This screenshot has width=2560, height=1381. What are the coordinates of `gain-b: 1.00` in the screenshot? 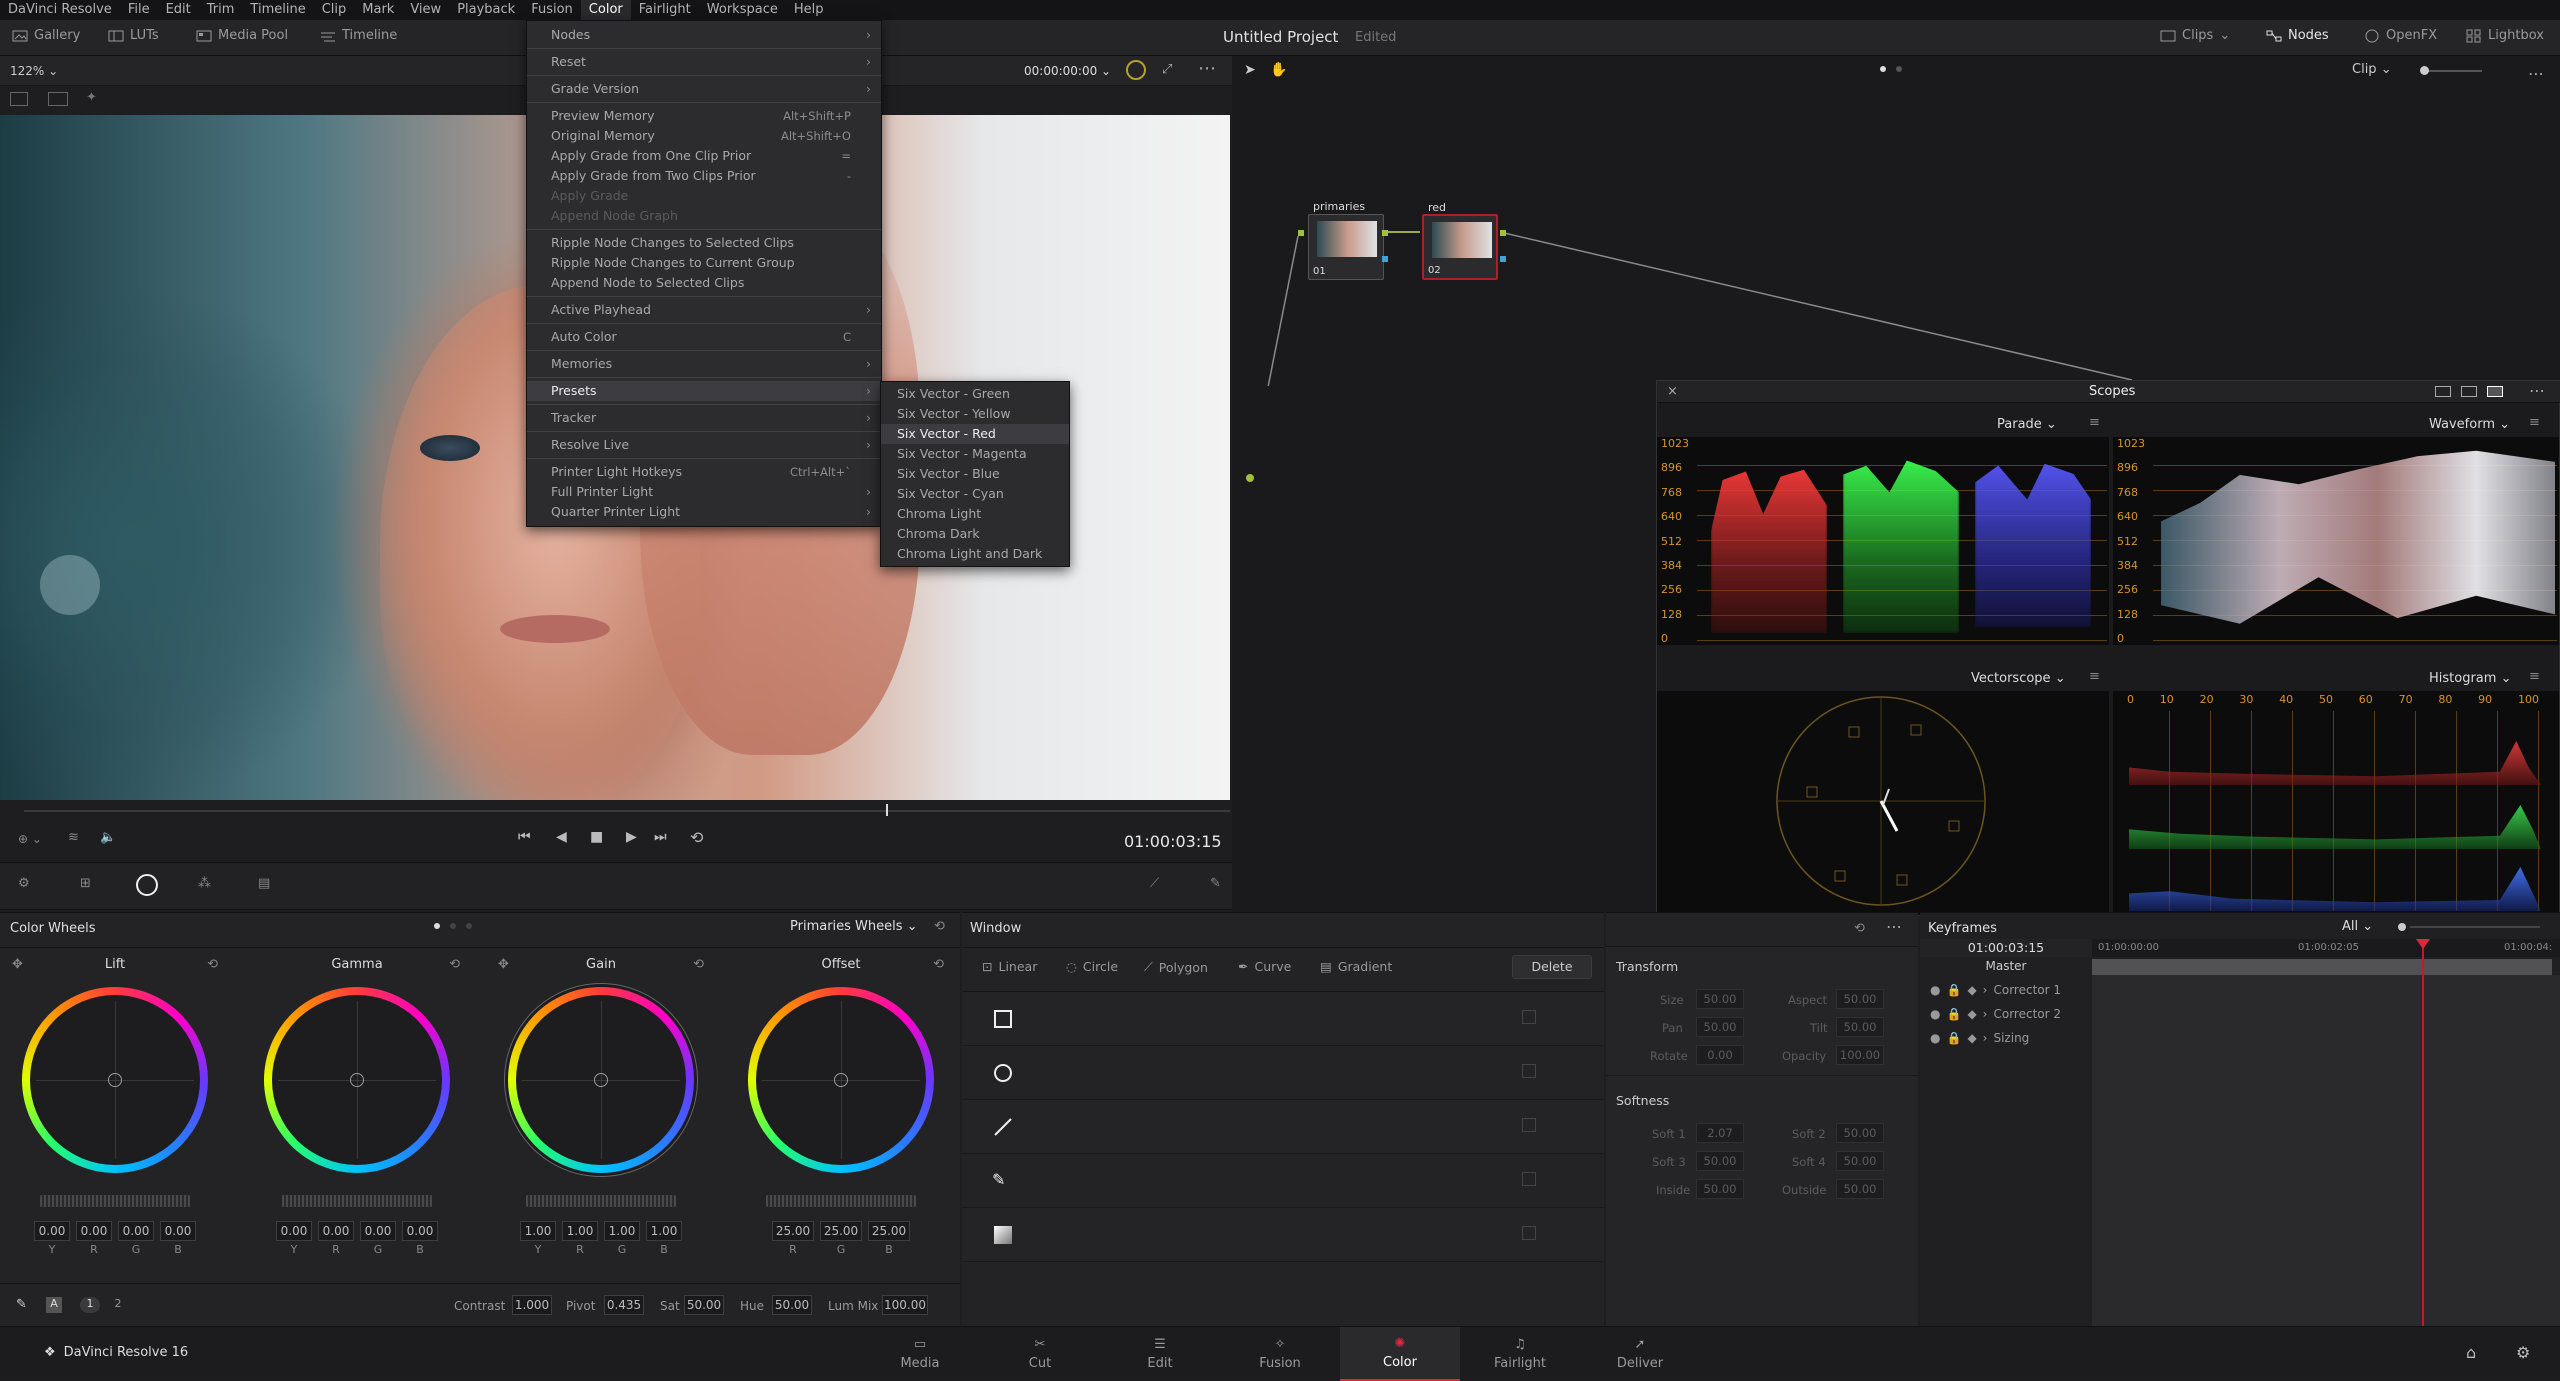 It's located at (664, 1231).